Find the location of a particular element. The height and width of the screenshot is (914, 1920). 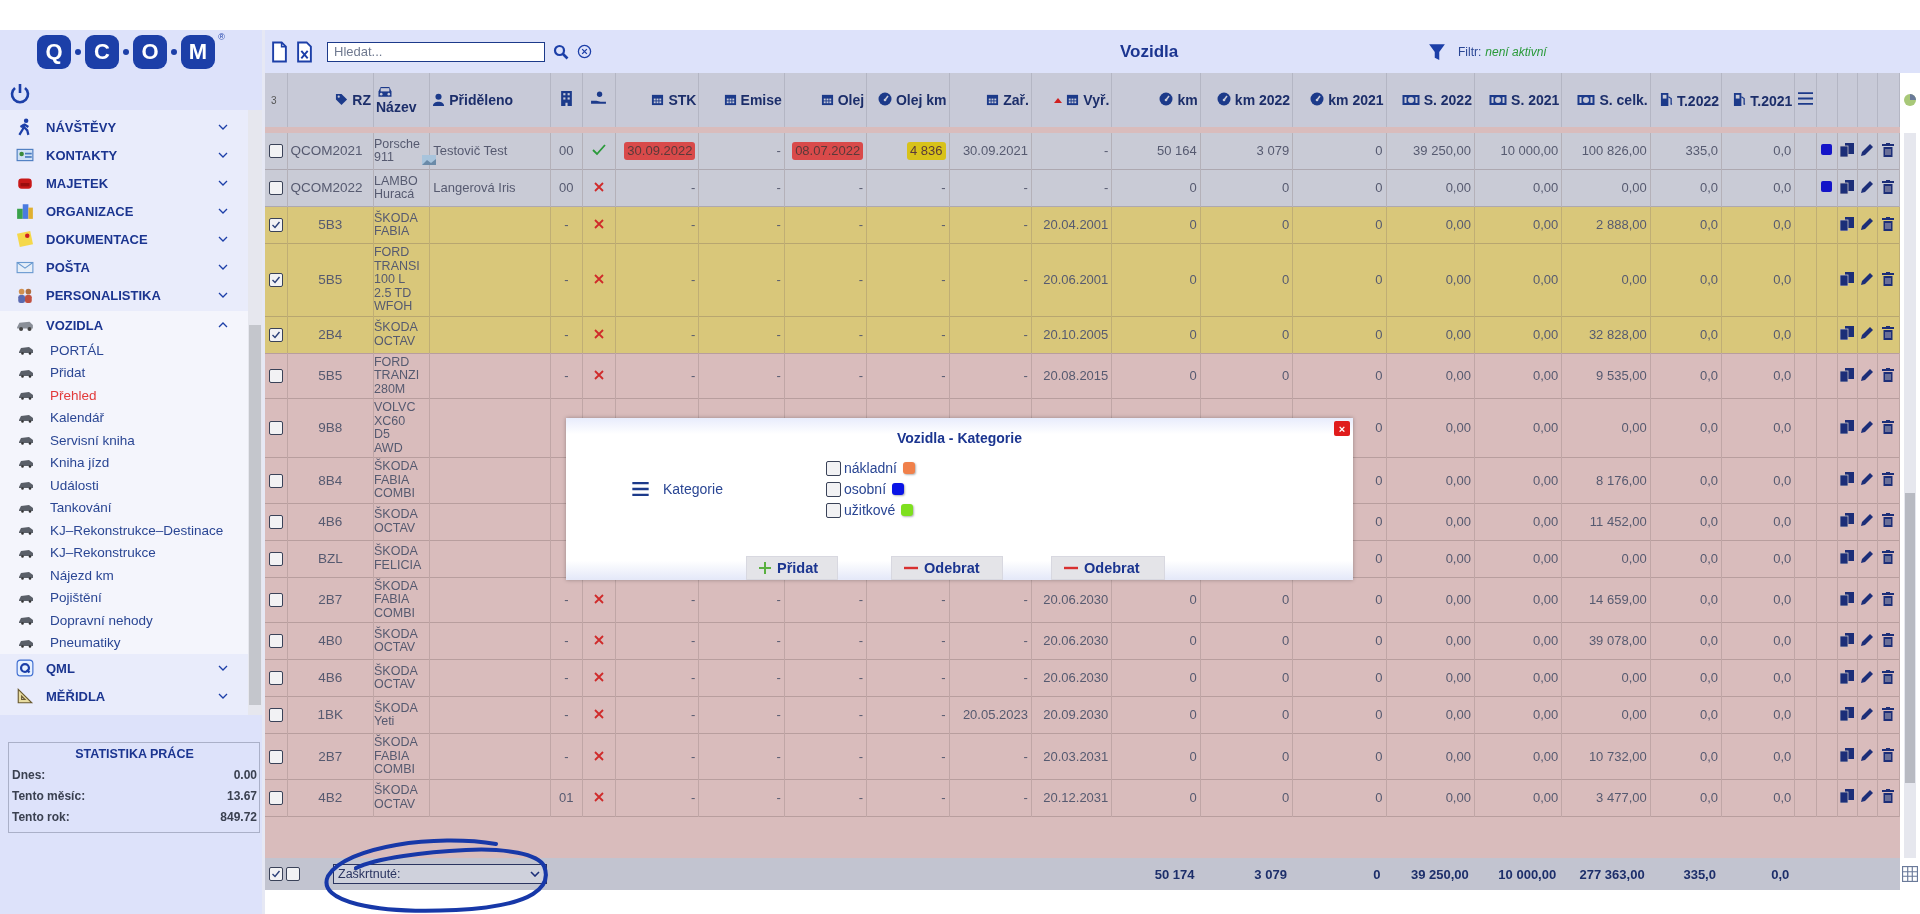

search-icon is located at coordinates (561, 51).